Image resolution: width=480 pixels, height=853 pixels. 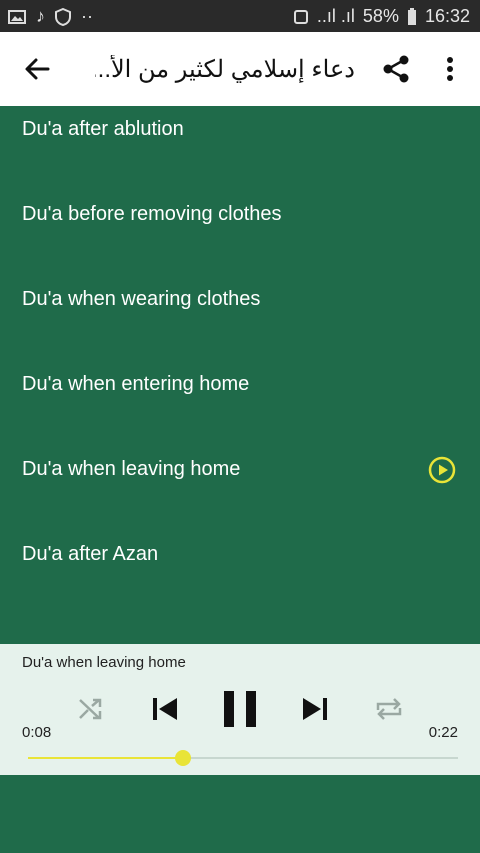 What do you see at coordinates (37, 732) in the screenshot?
I see `elapsed-time: 0:08` at bounding box center [37, 732].